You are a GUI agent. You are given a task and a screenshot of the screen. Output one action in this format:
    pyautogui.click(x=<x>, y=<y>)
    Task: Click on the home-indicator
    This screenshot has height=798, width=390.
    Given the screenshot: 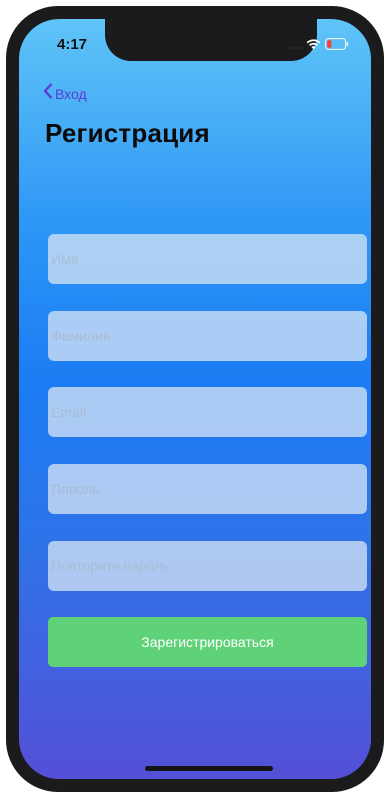 What is the action you would take?
    pyautogui.click(x=209, y=768)
    